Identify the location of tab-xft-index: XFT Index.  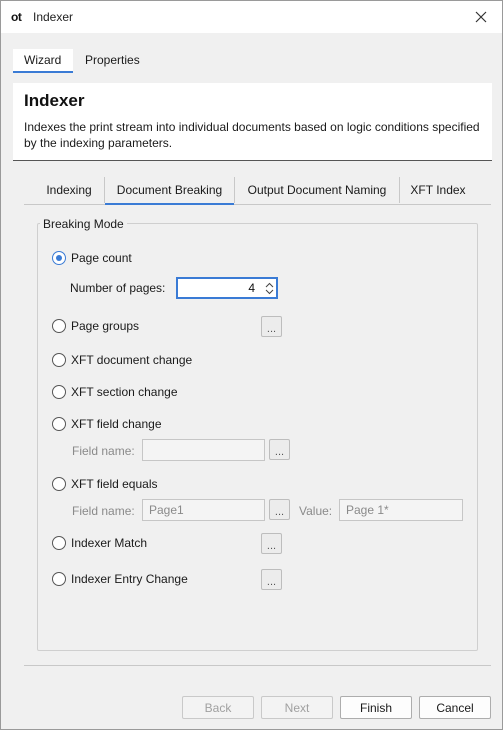
(438, 192).